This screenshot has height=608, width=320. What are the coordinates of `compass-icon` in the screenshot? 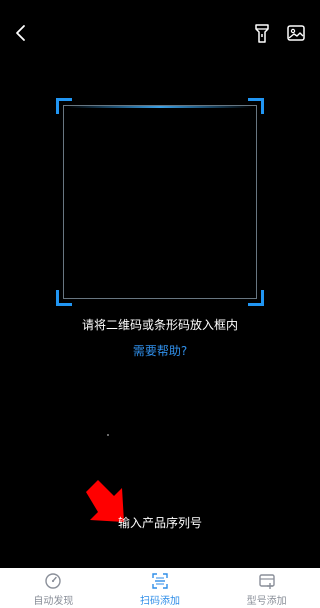 It's located at (53, 581).